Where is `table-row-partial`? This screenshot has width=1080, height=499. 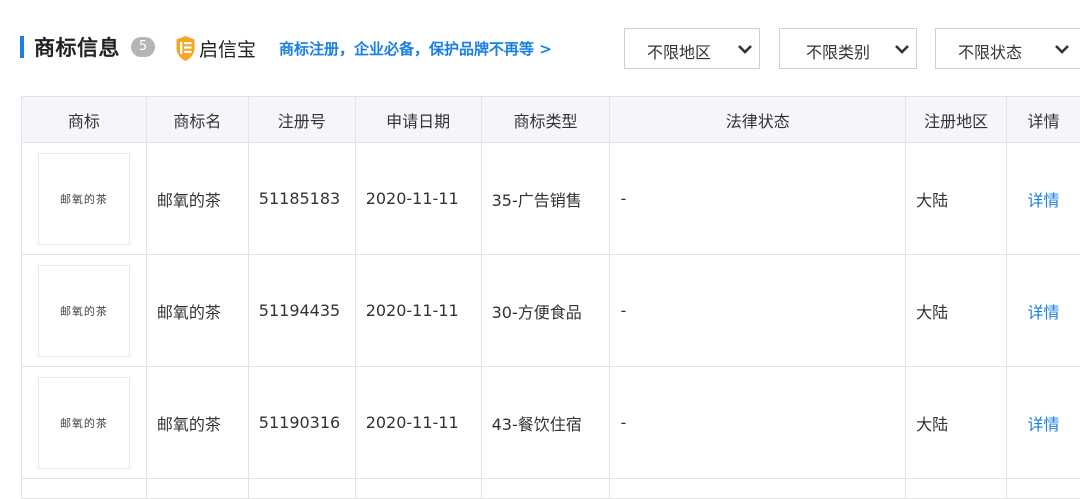
table-row-partial is located at coordinates (551, 489).